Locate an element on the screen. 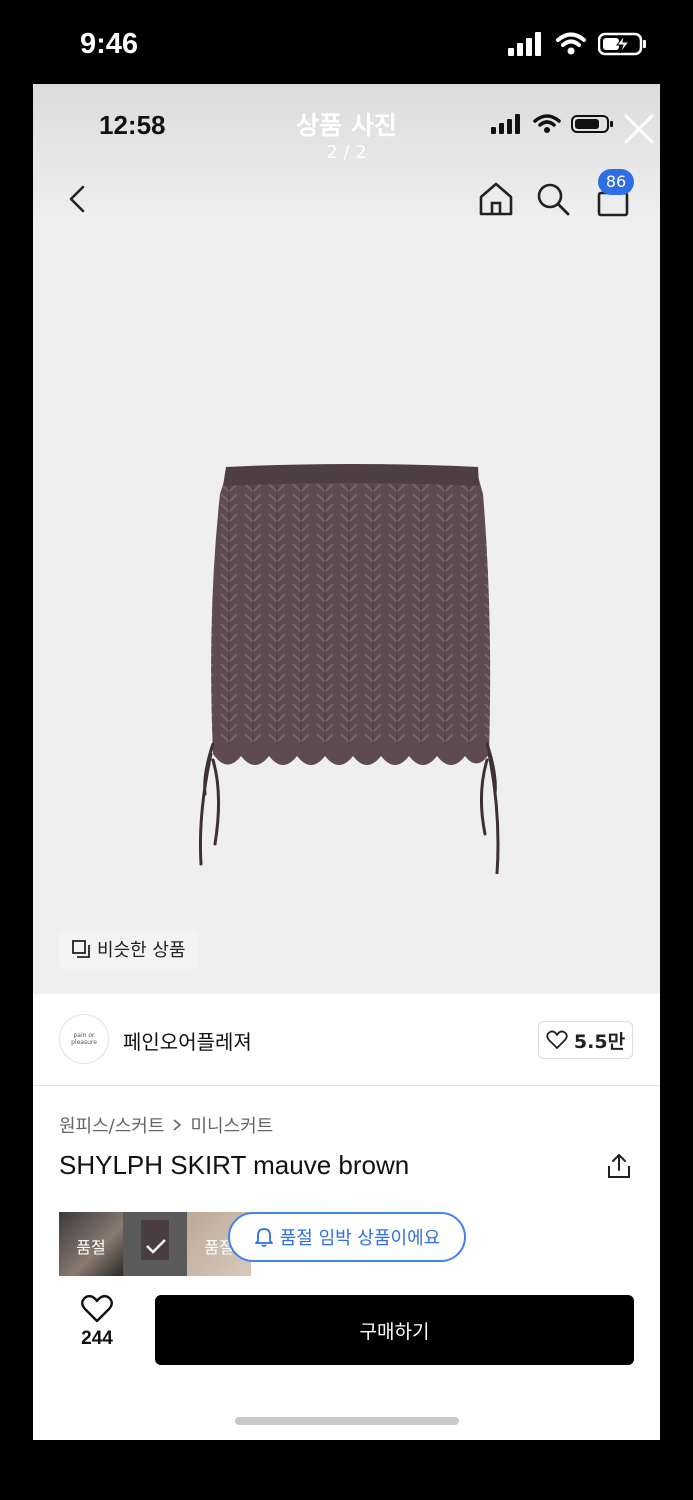 The width and height of the screenshot is (693, 1500). home-icon is located at coordinates (496, 199).